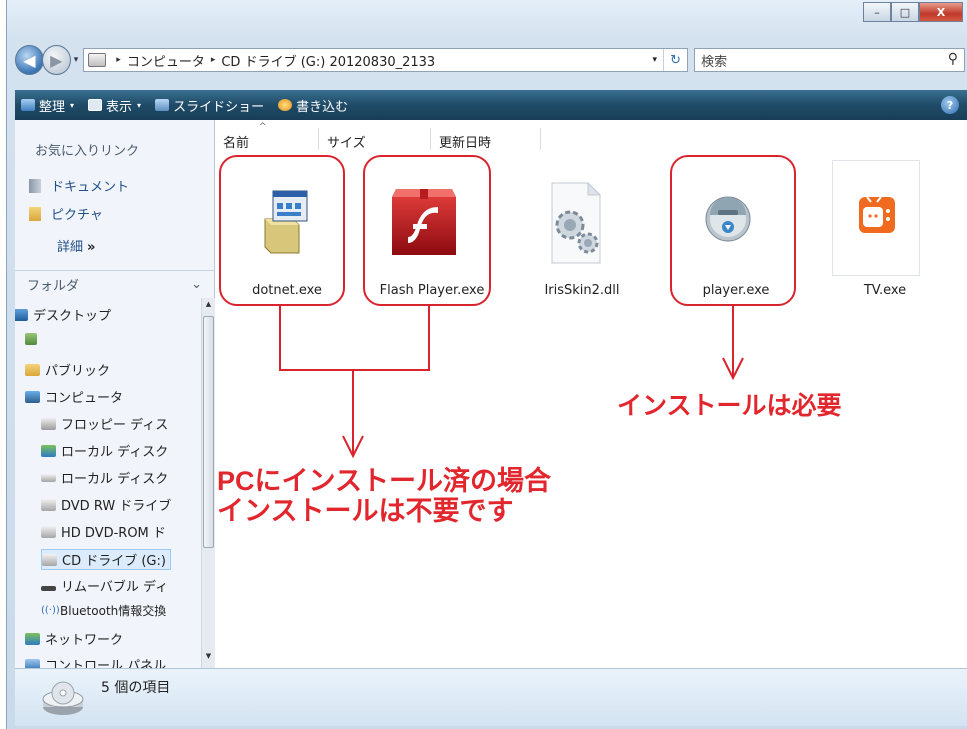  I want to click on annotation-line: PCにインストール済の場合, so click(384, 481).